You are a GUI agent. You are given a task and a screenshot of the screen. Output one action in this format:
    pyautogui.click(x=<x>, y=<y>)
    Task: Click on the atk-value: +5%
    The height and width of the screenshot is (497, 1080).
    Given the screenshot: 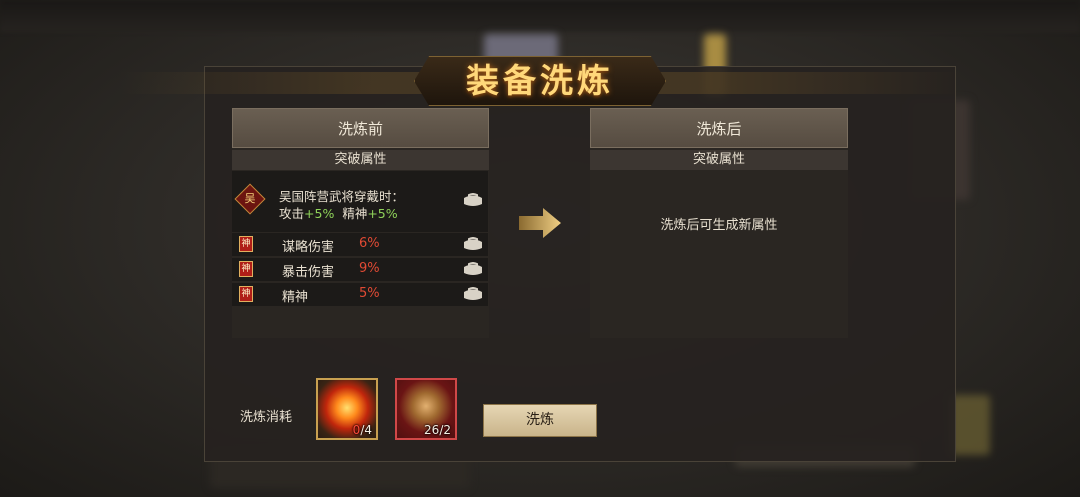 What is the action you would take?
    pyautogui.click(x=319, y=213)
    